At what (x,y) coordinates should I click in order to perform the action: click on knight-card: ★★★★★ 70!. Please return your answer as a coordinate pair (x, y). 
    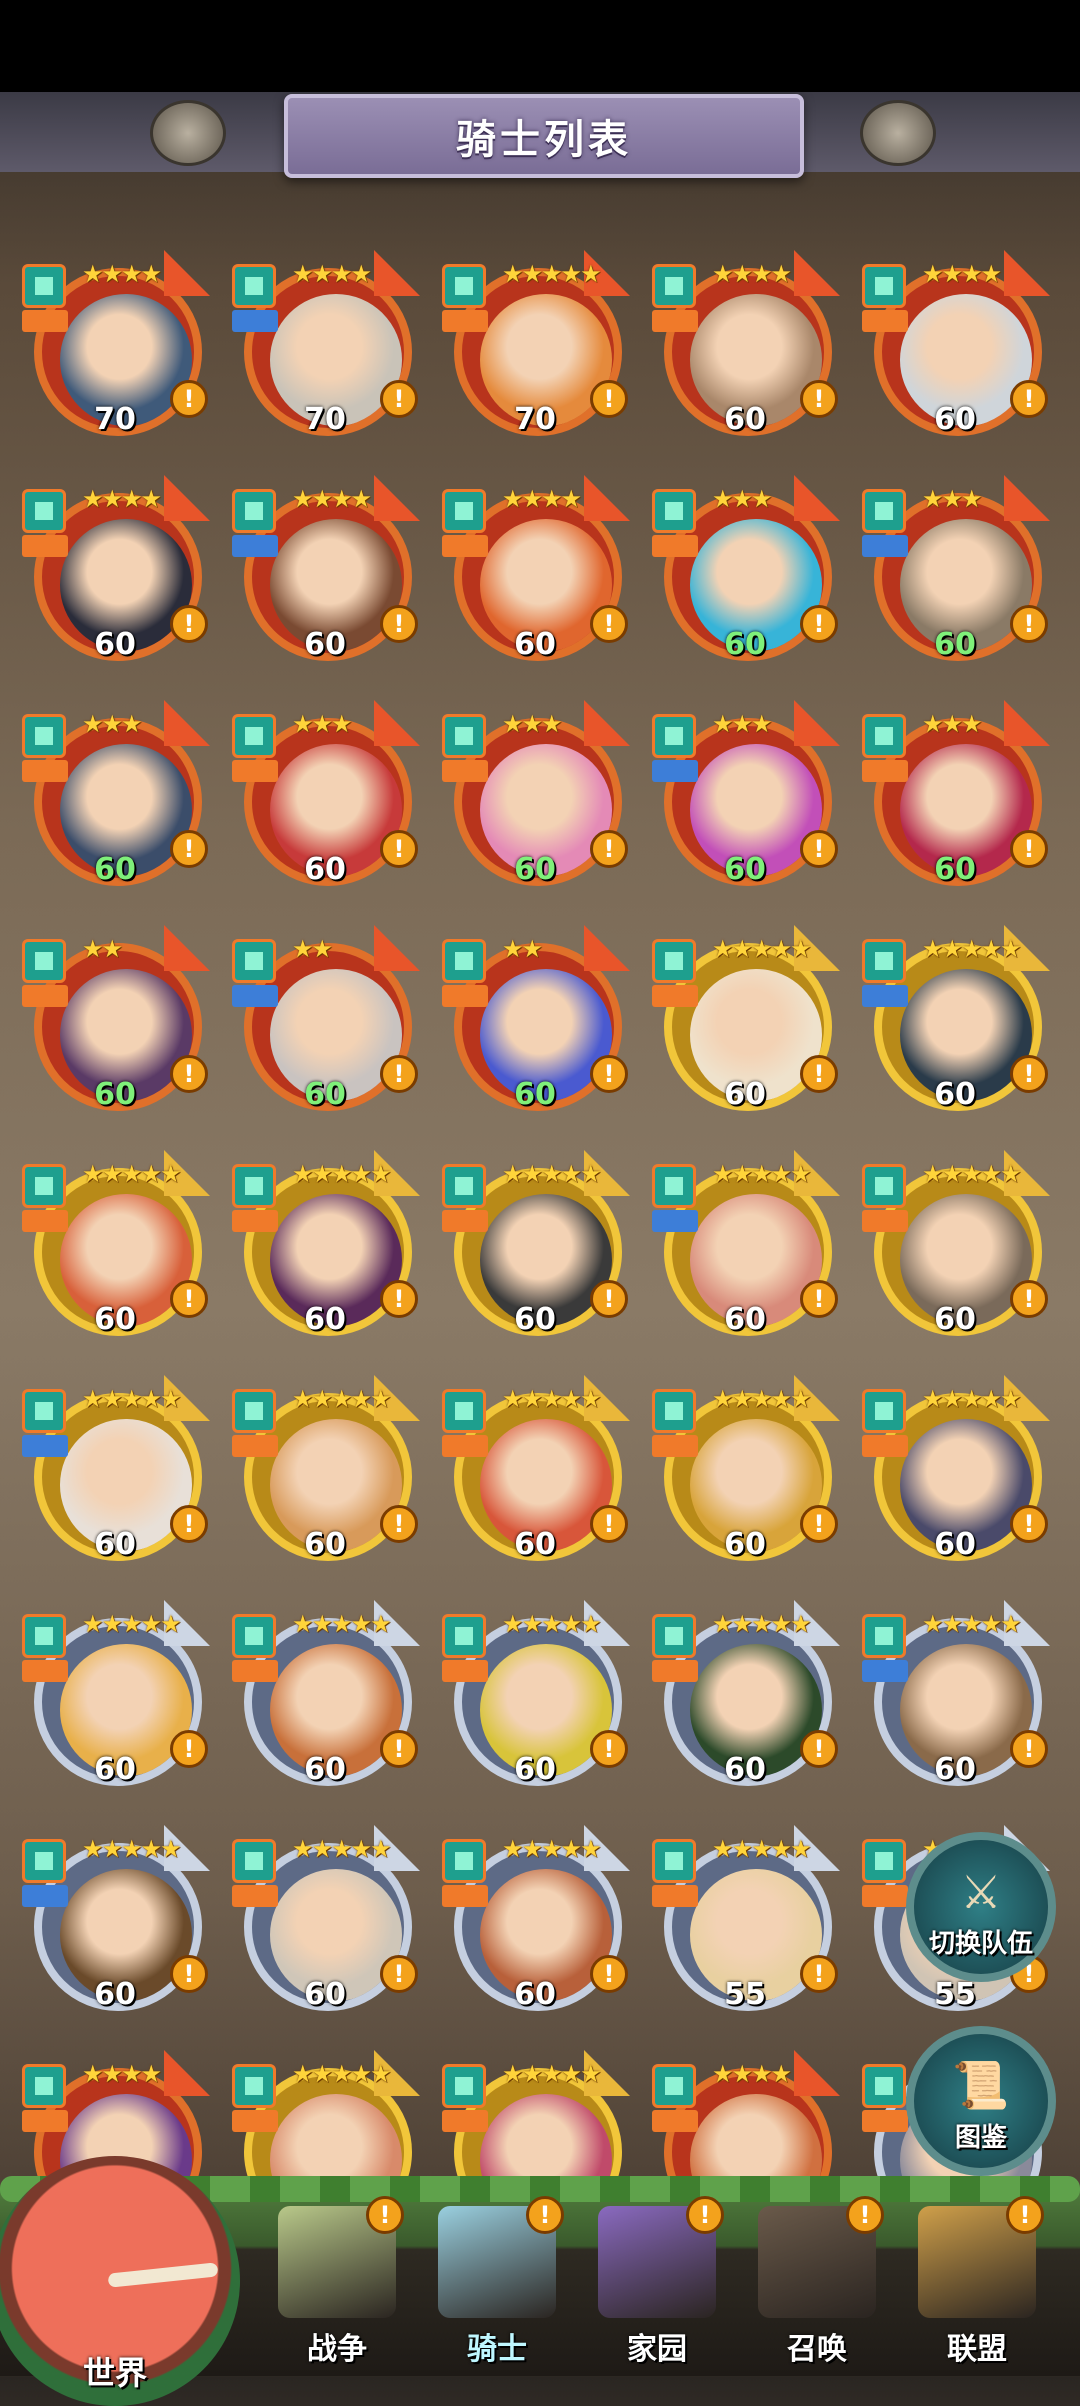
    Looking at the image, I should click on (535, 345).